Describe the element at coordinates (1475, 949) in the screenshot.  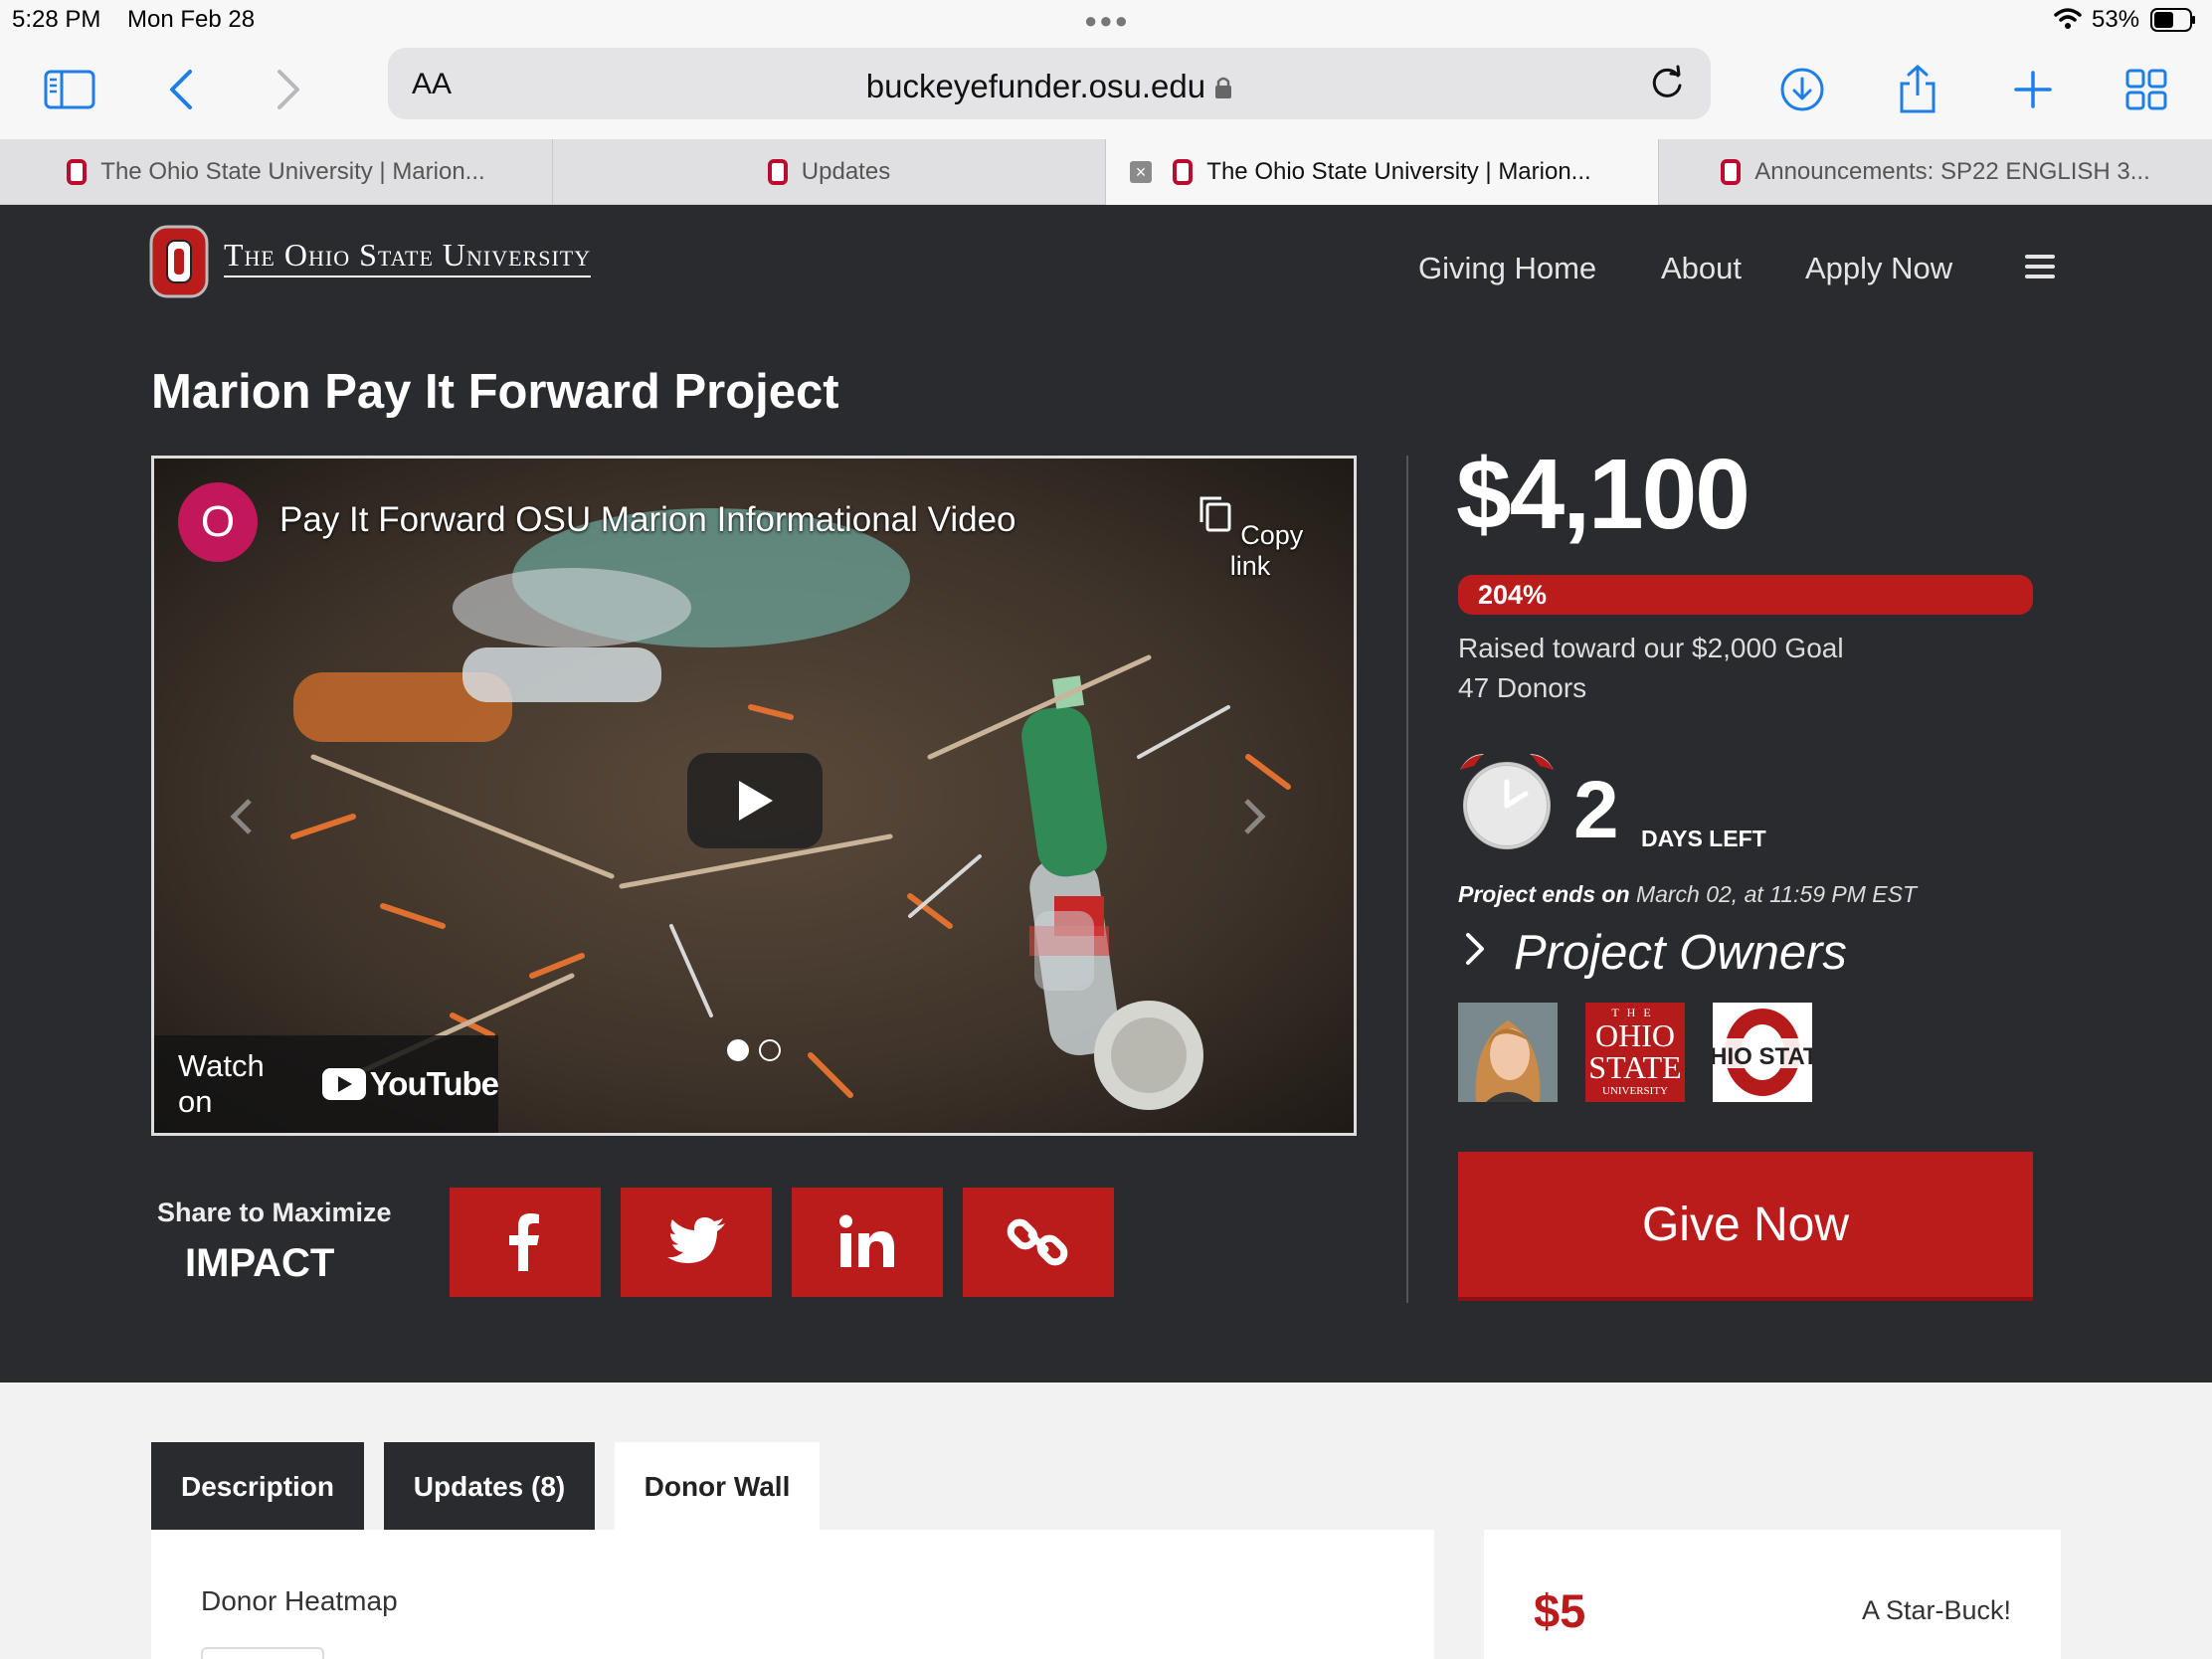
I see `chevron-right-icon` at that location.